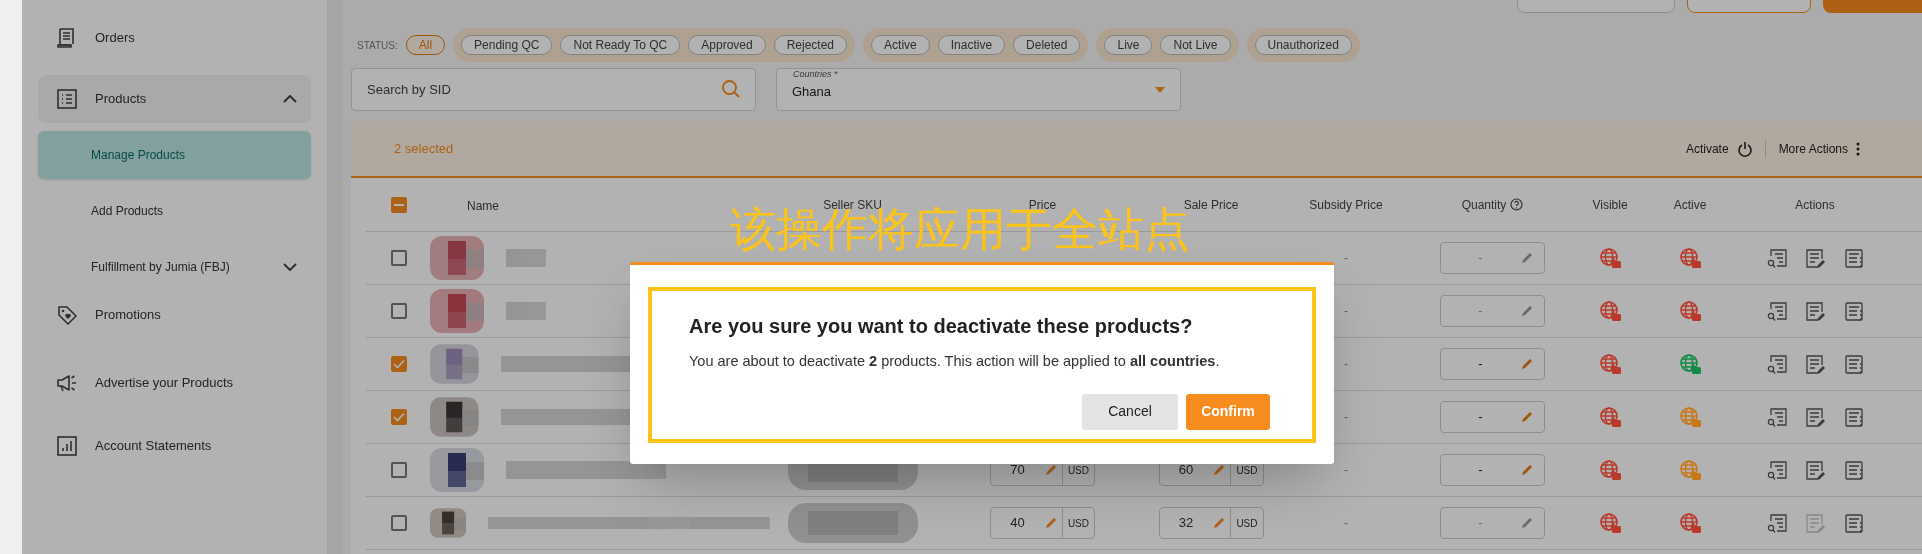 Image resolution: width=1922 pixels, height=554 pixels. I want to click on megaphone-icon, so click(67, 383).